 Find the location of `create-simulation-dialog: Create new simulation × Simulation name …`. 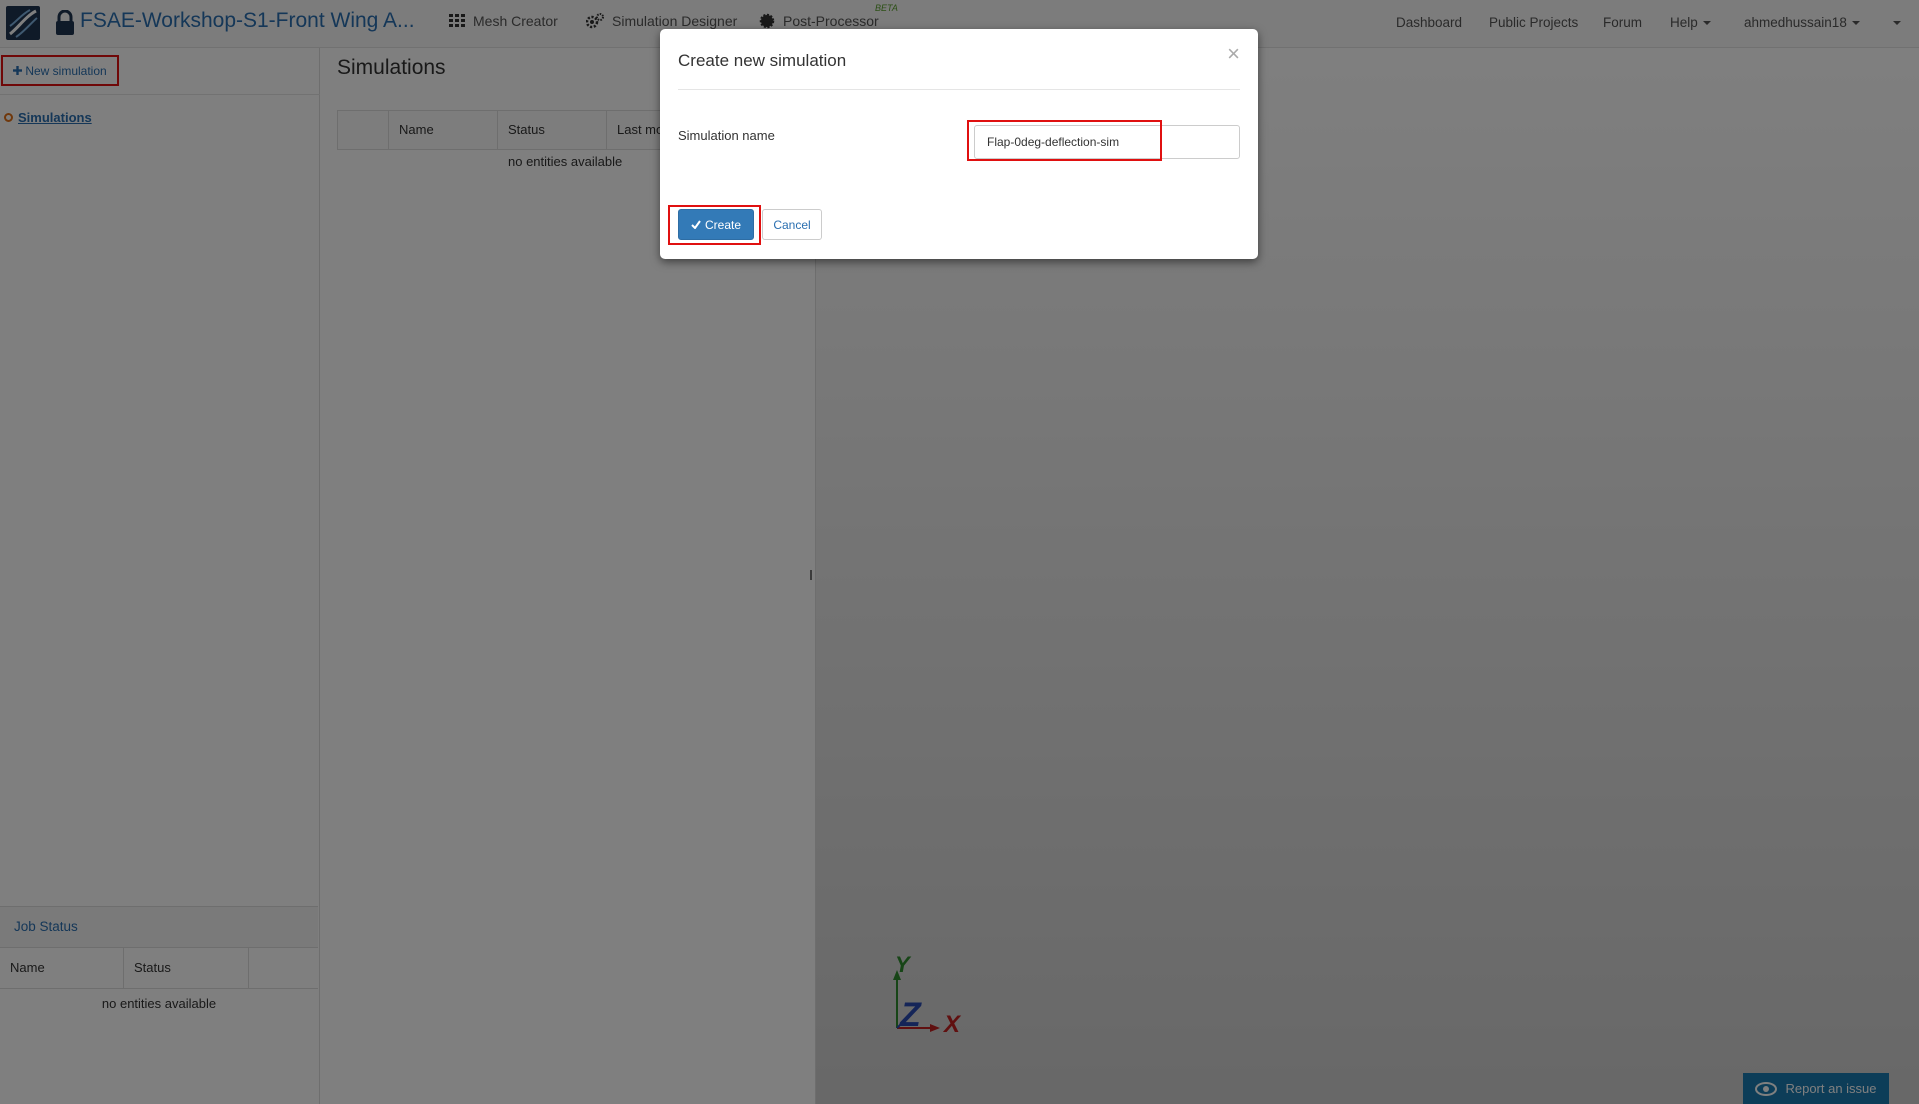

create-simulation-dialog: Create new simulation × Simulation name … is located at coordinates (959, 144).